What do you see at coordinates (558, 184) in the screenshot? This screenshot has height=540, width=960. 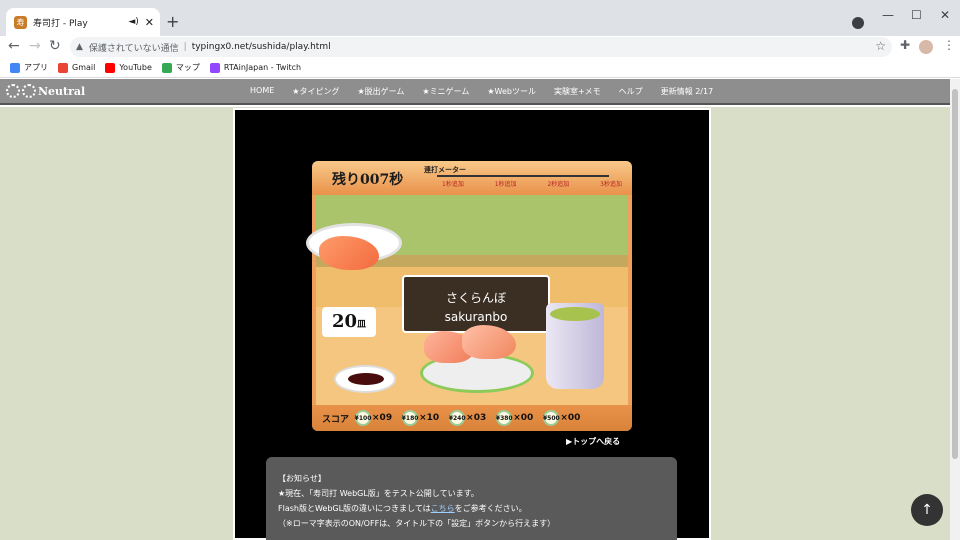 I see `meter-tick: 2秒追加` at bounding box center [558, 184].